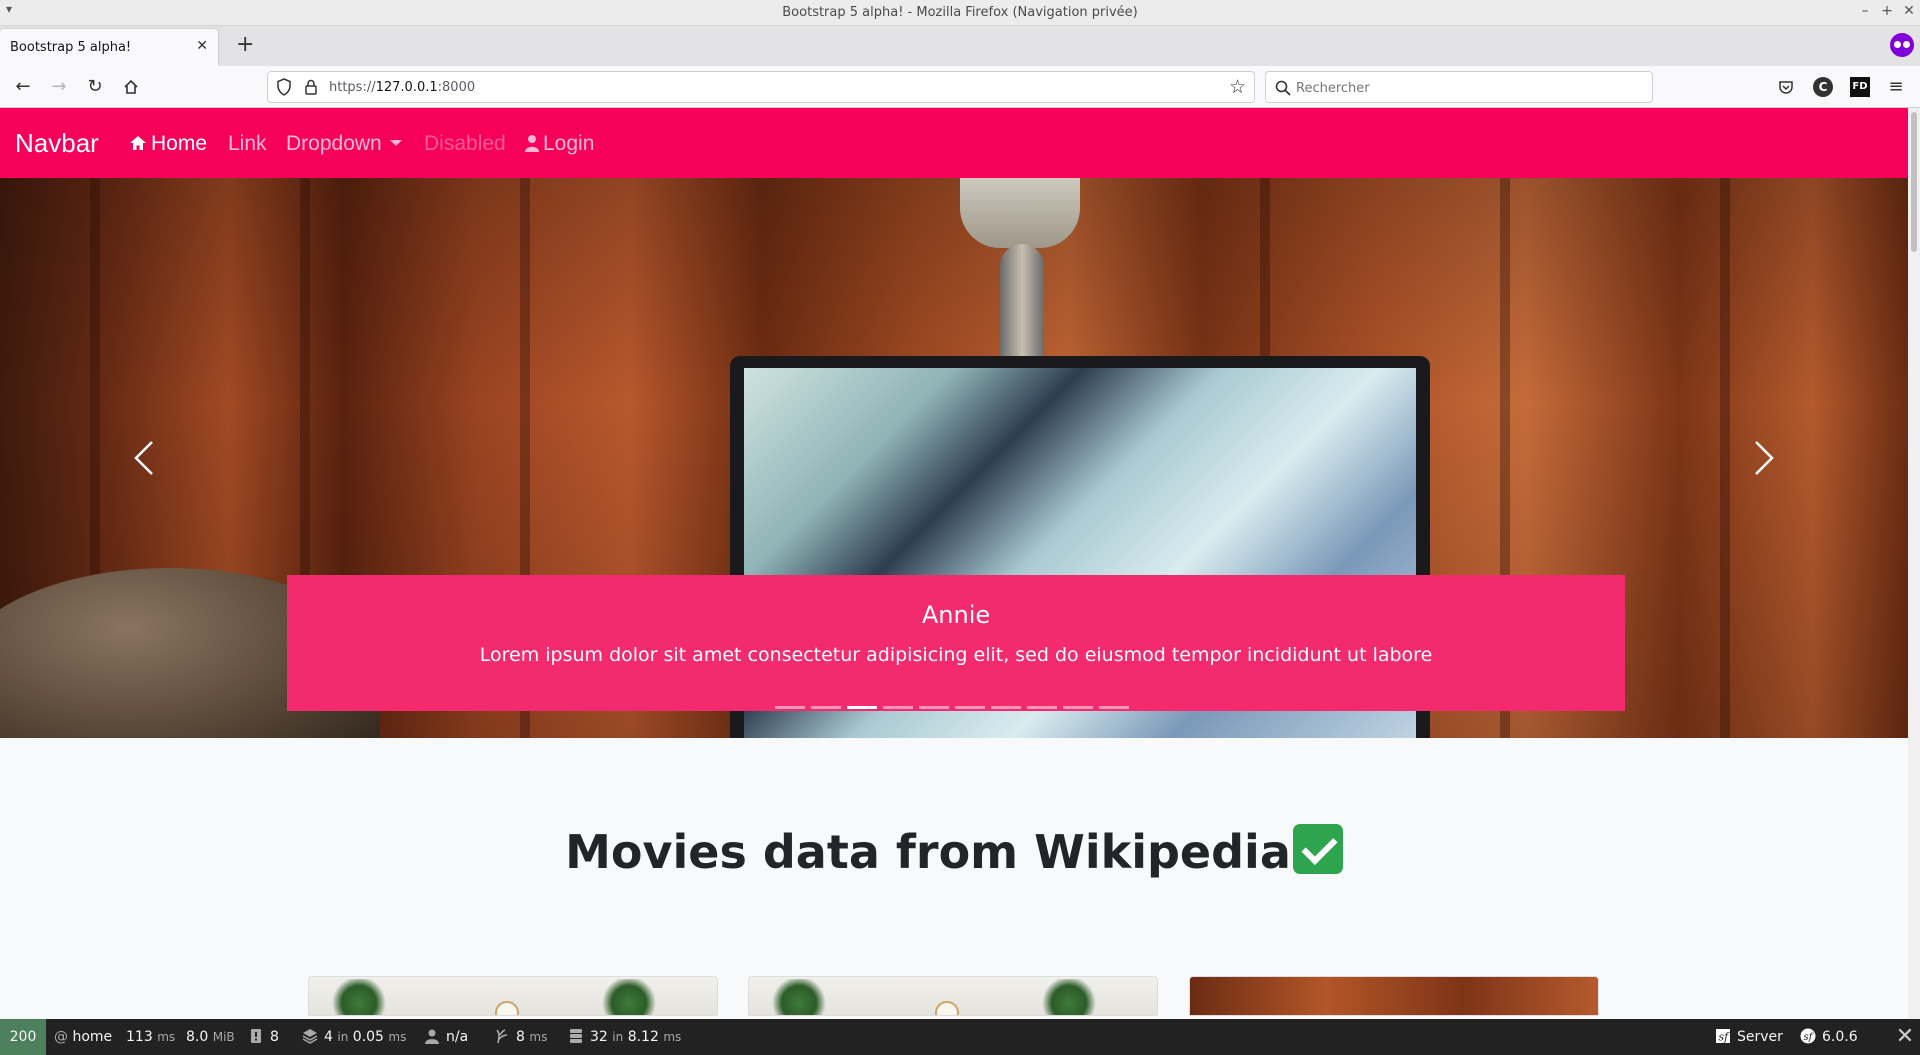 This screenshot has height=1055, width=1920. I want to click on user-value: n/a, so click(457, 1037).